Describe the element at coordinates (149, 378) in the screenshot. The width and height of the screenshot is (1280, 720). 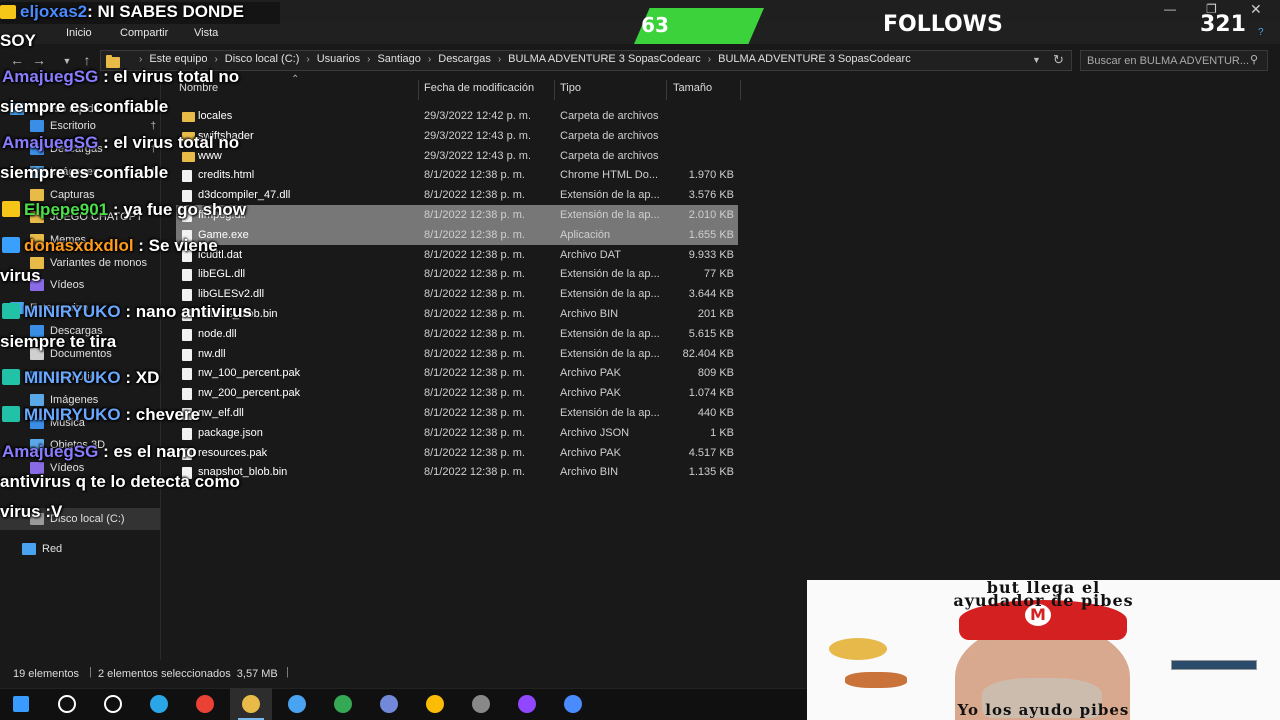
I see `chat-message: MINIRYUKO : XD` at that location.